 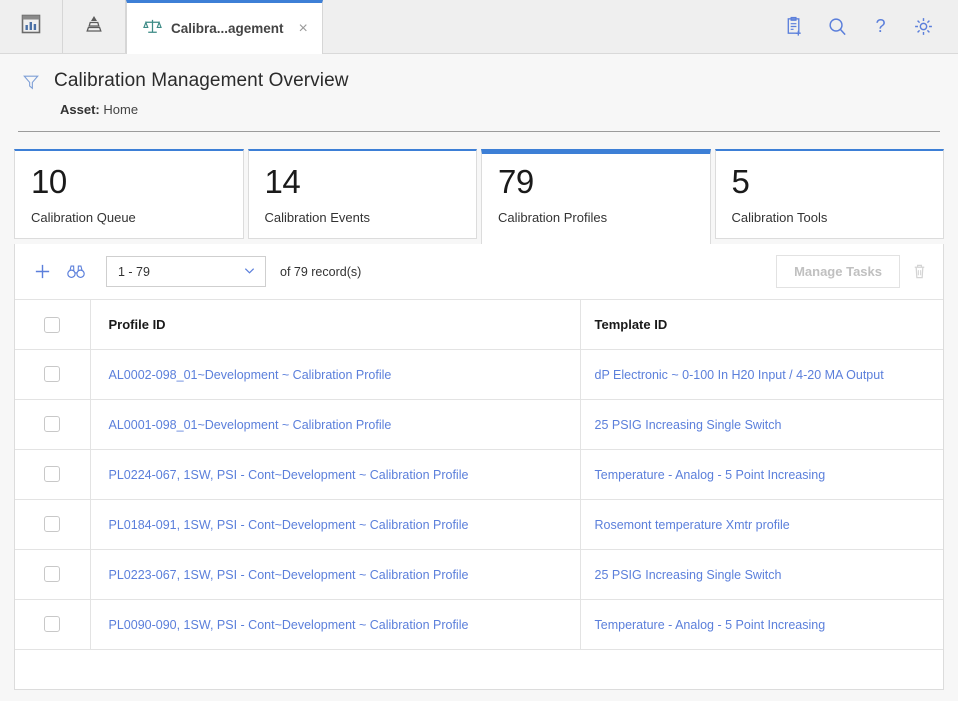 I want to click on tab-calibration-management: Calibra...agement ×, so click(x=224, y=27).